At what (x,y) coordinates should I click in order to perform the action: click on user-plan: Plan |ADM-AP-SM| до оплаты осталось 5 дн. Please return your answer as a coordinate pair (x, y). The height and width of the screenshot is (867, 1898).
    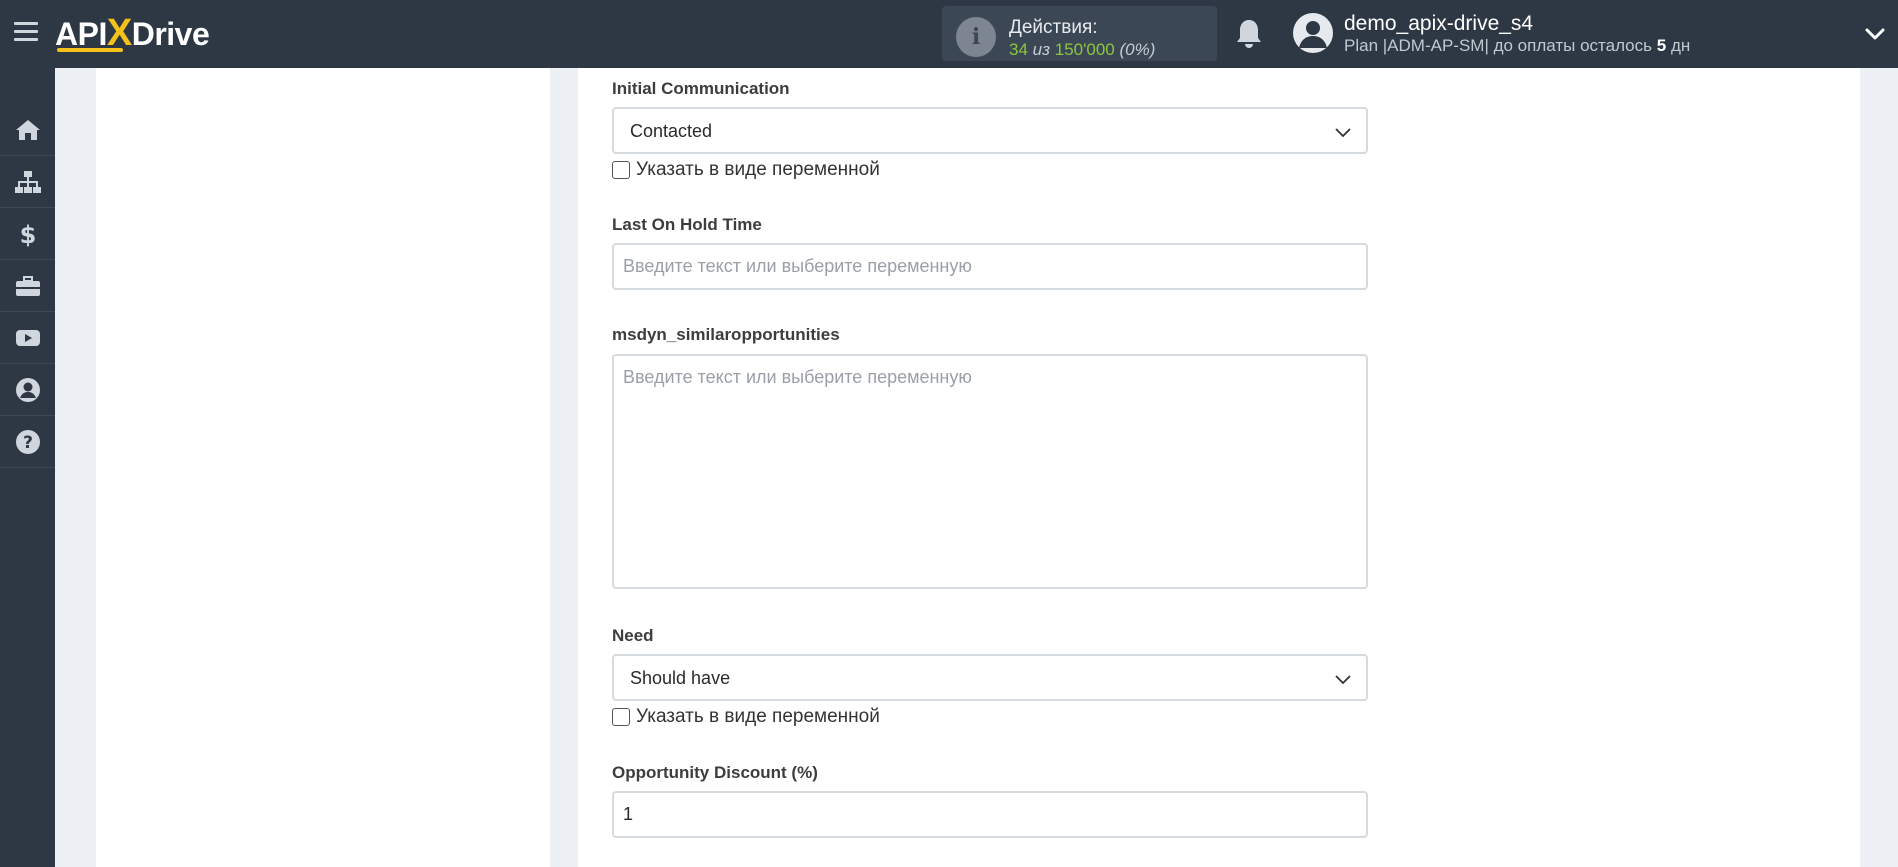
    Looking at the image, I should click on (1517, 46).